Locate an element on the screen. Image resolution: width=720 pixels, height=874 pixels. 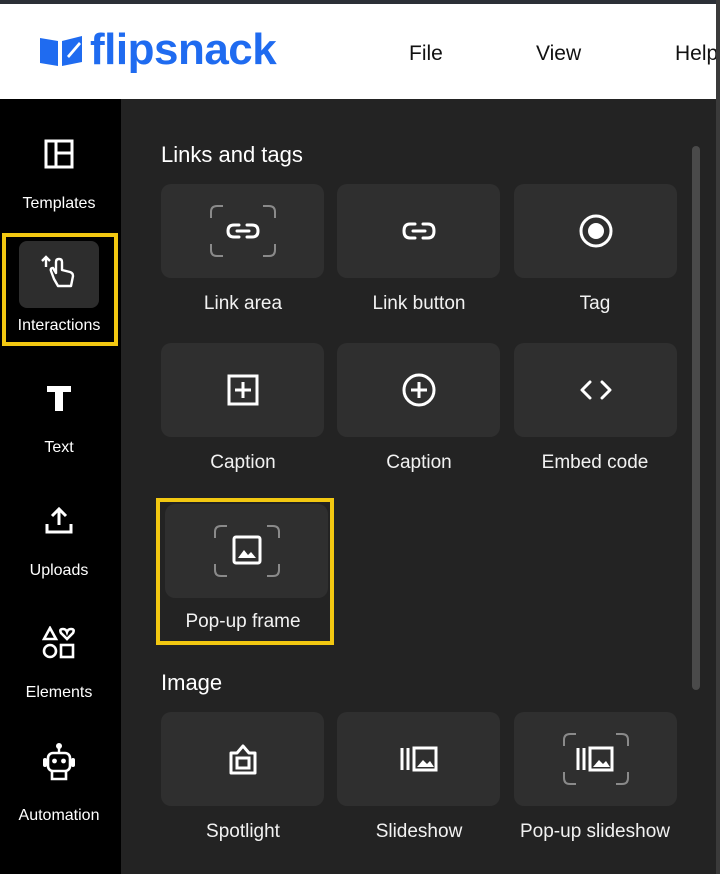
spotlight-icon is located at coordinates (242, 759).